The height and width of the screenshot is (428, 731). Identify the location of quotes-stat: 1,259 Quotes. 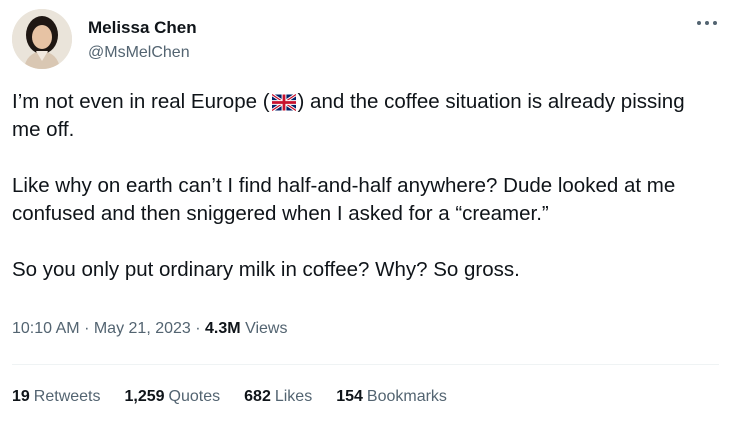
(173, 397).